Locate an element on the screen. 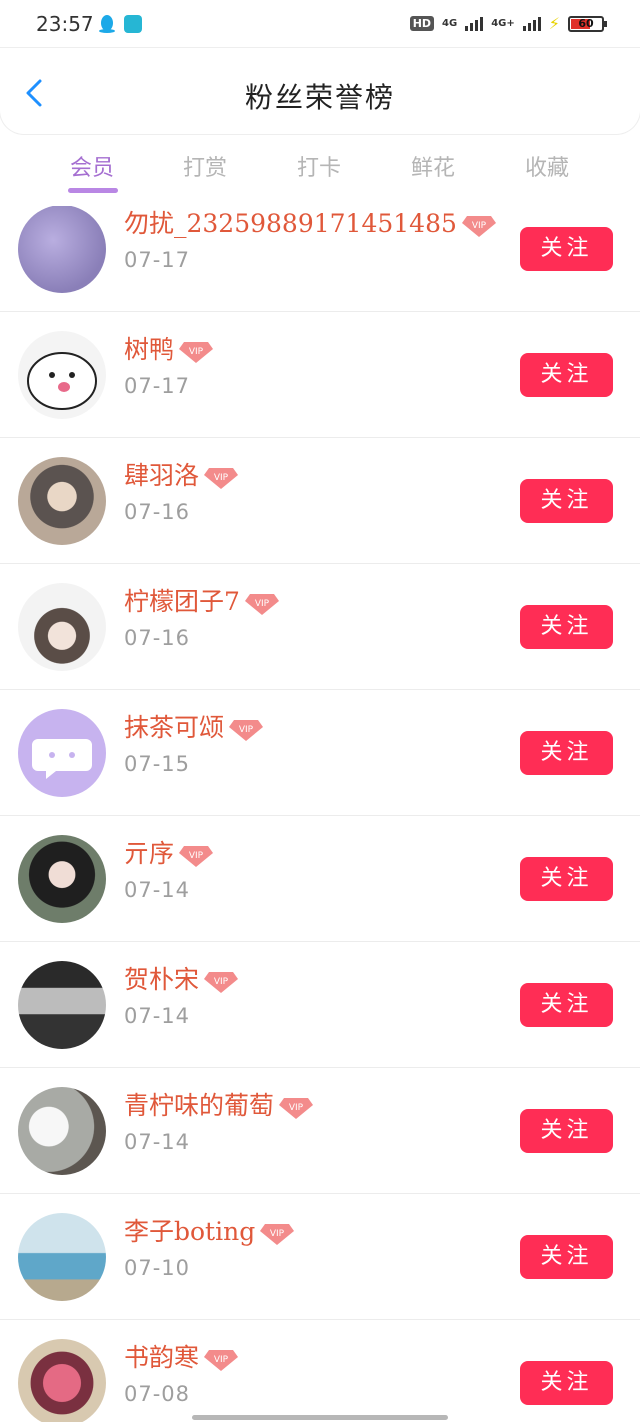 The width and height of the screenshot is (640, 1422). header: 粉丝荣誉榜 is located at coordinates (320, 91).